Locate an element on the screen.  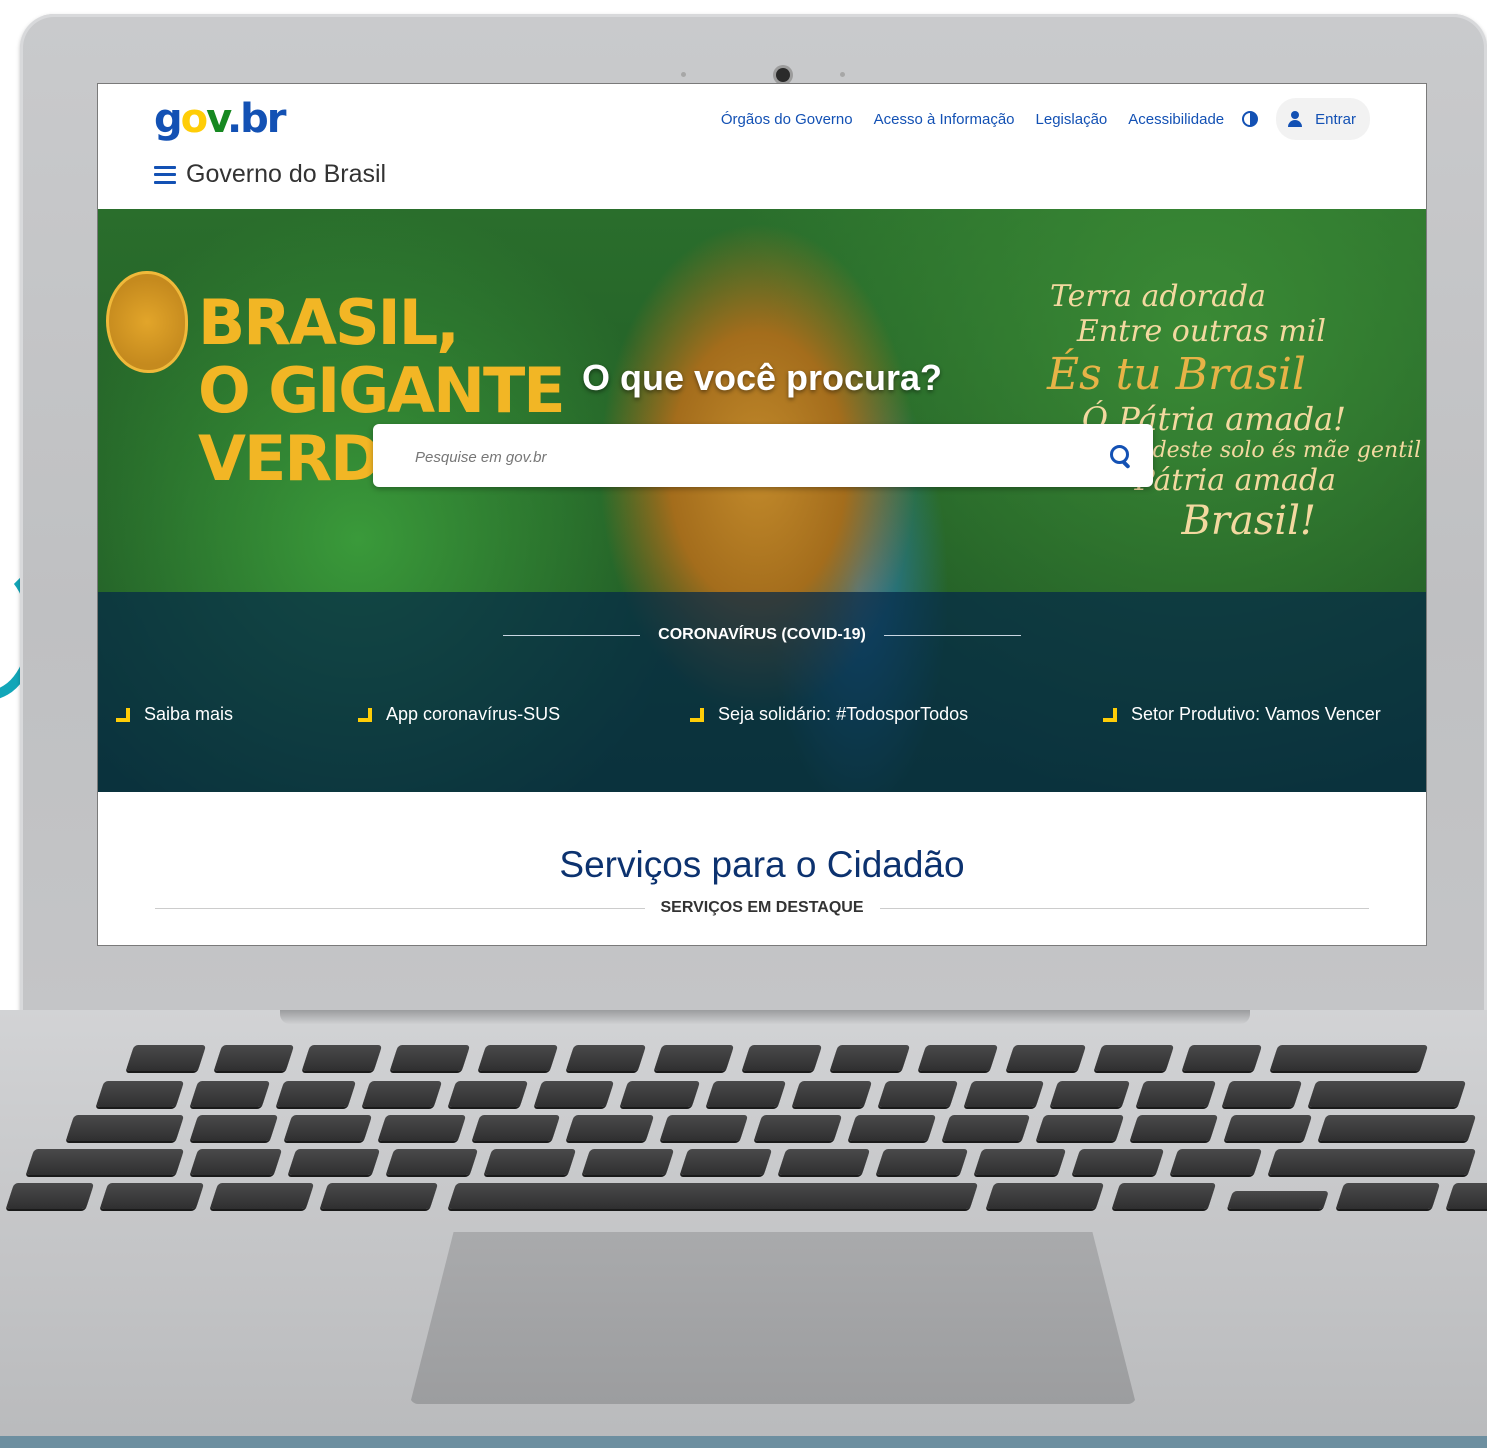
banner-art-line: BRASIL, is located at coordinates (329, 322).